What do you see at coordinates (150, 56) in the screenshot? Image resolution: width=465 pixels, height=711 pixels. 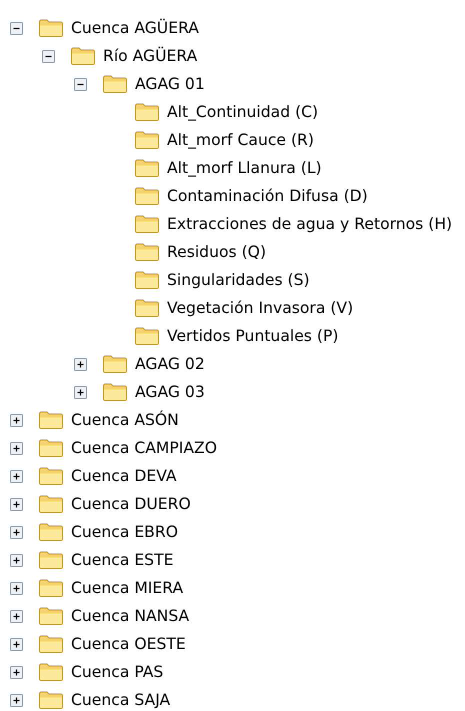 I see `tree-item-label: Río AGÜERA` at bounding box center [150, 56].